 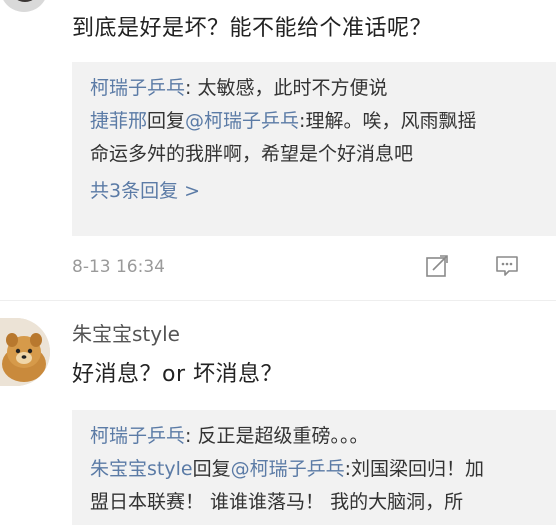 What do you see at coordinates (177, 374) in the screenshot?
I see `comment-text: 好消息？or 坏消息？` at bounding box center [177, 374].